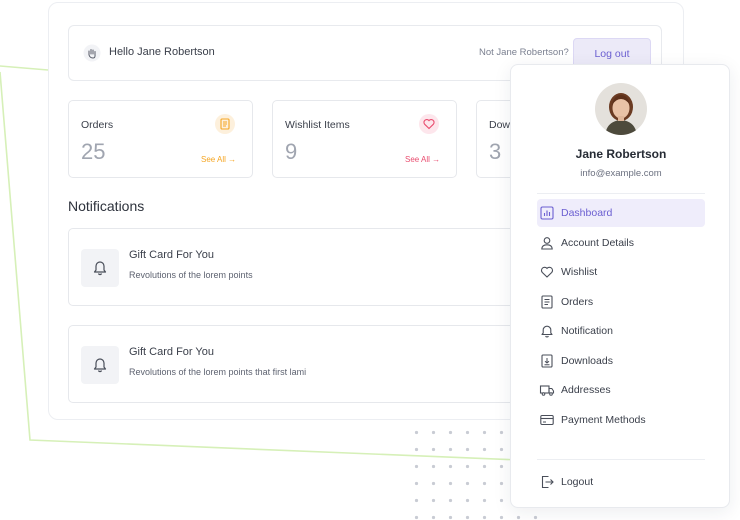 The height and width of the screenshot is (520, 740). Describe the element at coordinates (587, 361) in the screenshot. I see `menu-item-label: Downloads` at that location.